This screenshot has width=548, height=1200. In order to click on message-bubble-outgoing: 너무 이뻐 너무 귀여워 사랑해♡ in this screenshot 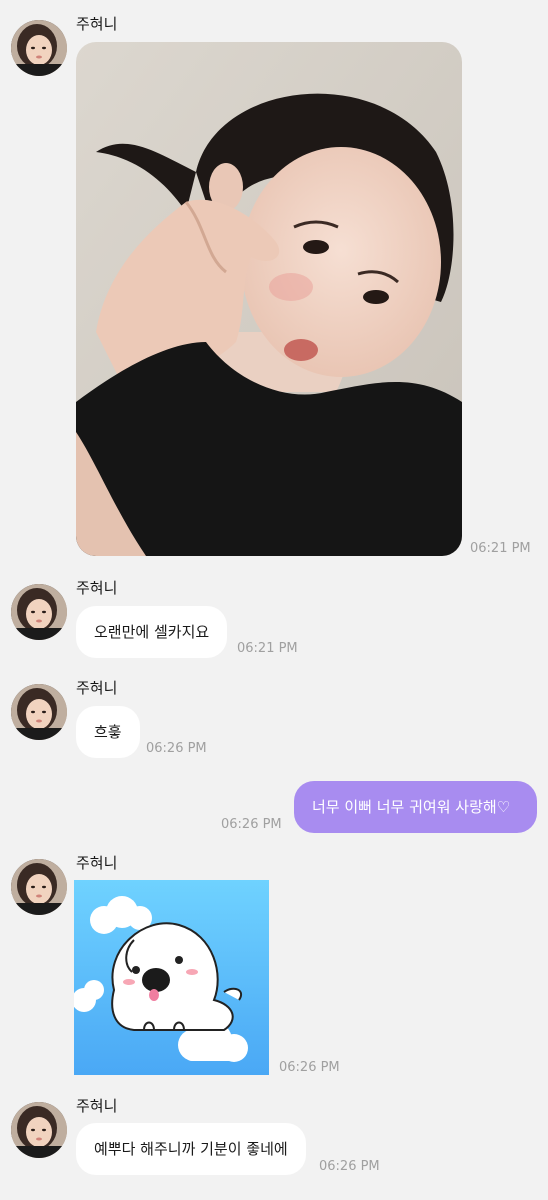, I will do `click(415, 807)`.